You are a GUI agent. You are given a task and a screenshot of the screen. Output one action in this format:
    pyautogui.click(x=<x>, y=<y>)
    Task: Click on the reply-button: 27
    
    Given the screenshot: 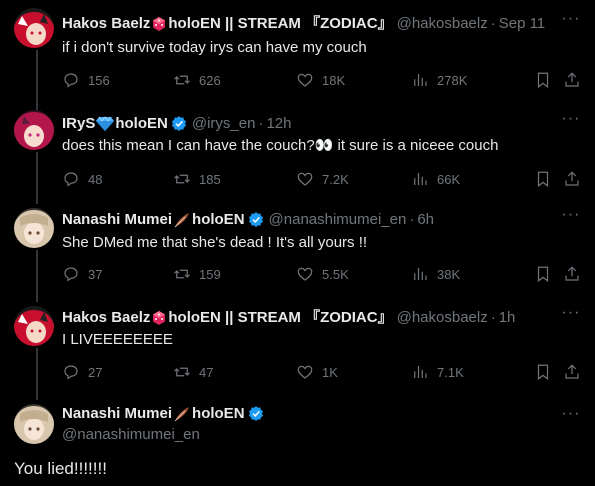 What is the action you would take?
    pyautogui.click(x=82, y=372)
    